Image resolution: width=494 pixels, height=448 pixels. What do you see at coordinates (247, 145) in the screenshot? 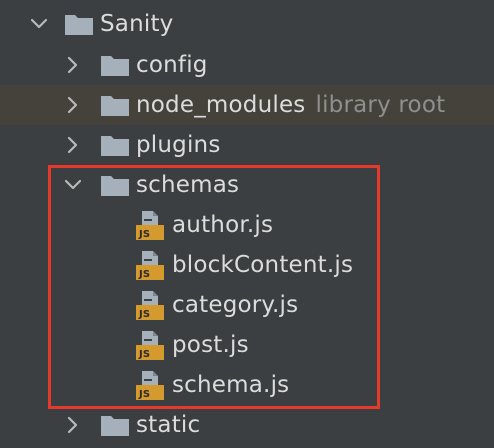
I see `tree-node-plugins: plugins` at bounding box center [247, 145].